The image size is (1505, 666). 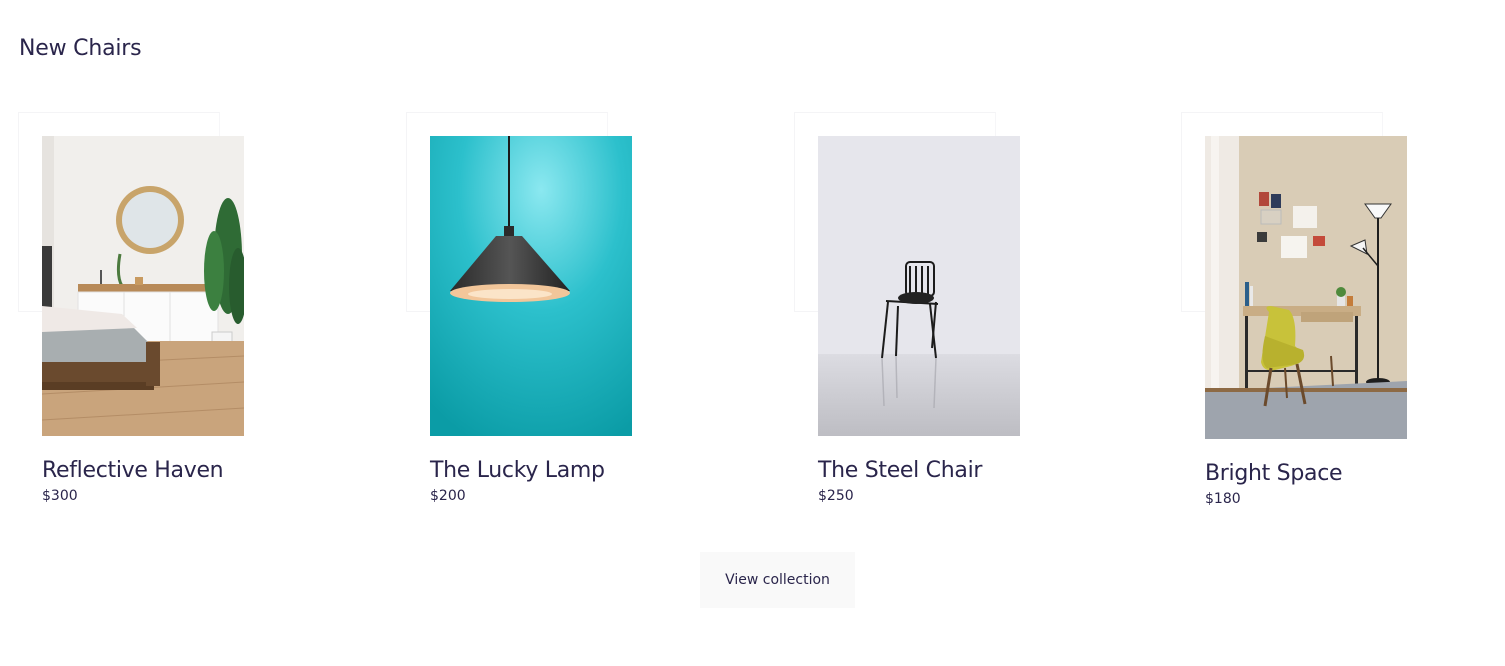 I want to click on product-image-yellow-chair, so click(x=1306, y=287).